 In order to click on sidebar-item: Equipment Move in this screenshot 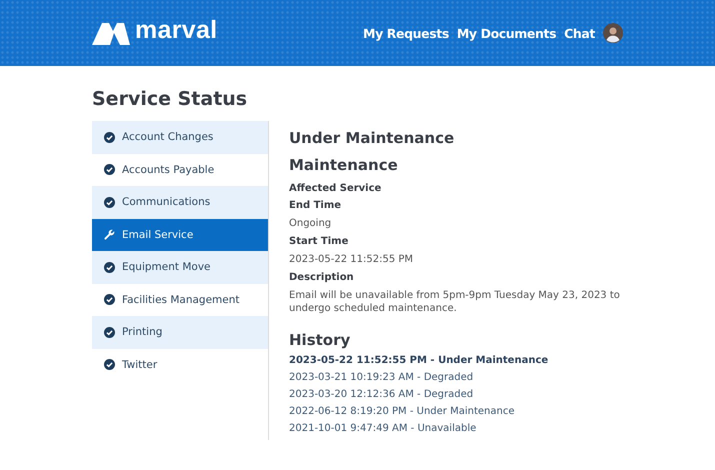, I will do `click(180, 267)`.